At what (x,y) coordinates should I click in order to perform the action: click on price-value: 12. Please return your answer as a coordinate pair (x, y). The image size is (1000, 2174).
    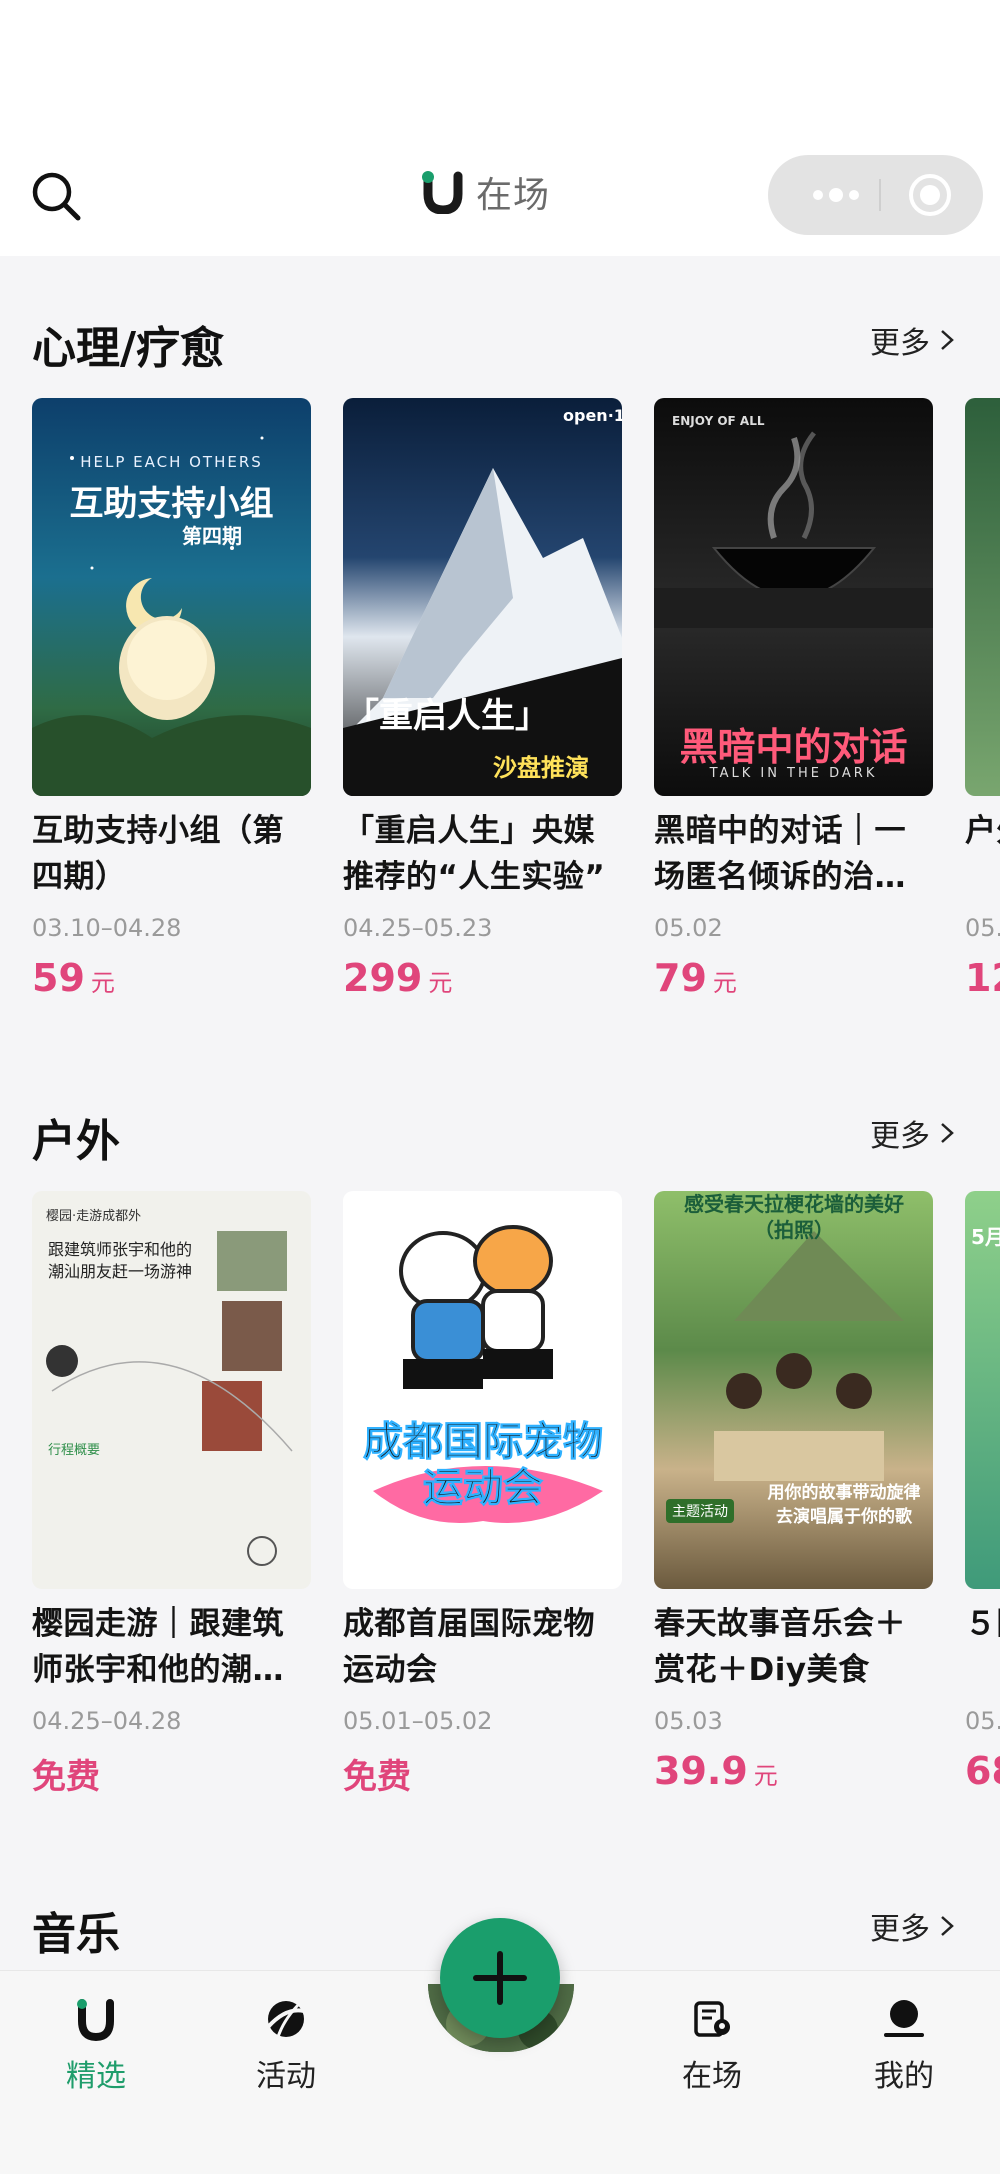
    Looking at the image, I should click on (982, 978).